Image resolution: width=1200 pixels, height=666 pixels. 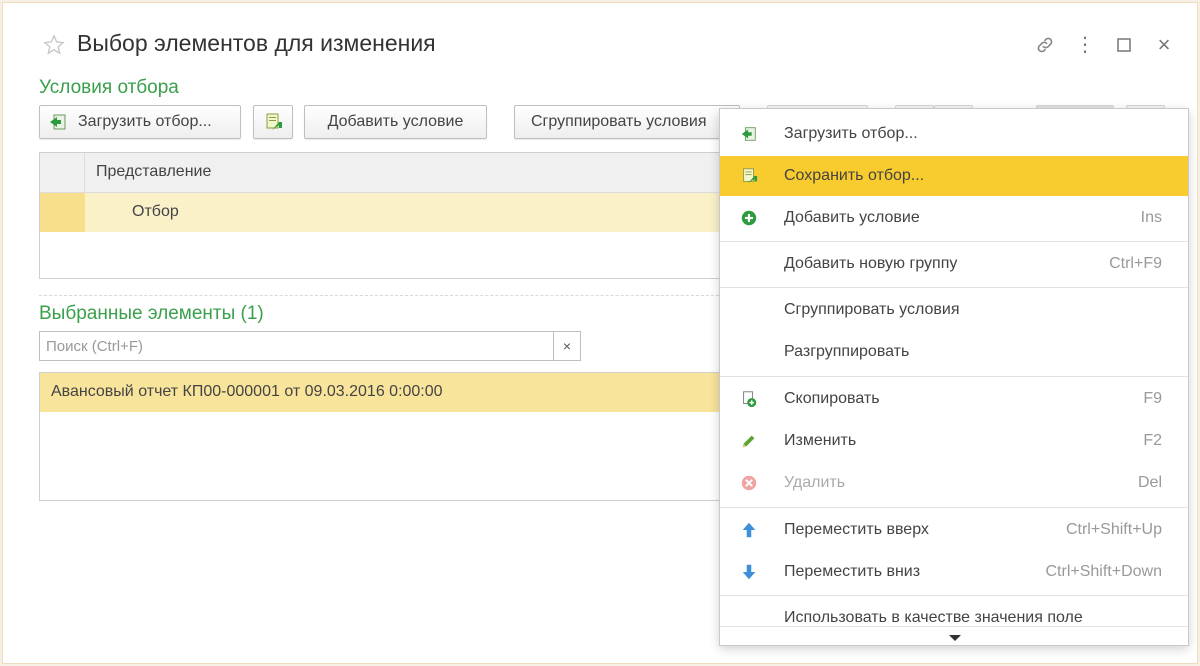 What do you see at coordinates (54, 45) in the screenshot?
I see `favorite-star-icon` at bounding box center [54, 45].